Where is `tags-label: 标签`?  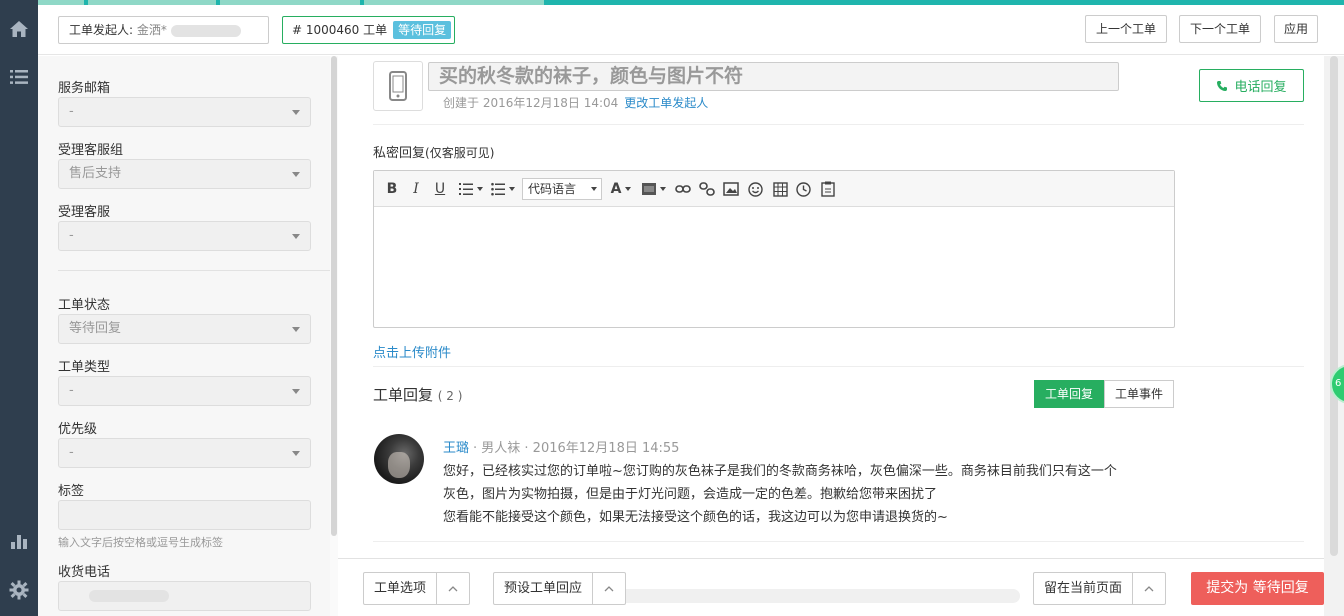 tags-label: 标签 is located at coordinates (71, 491).